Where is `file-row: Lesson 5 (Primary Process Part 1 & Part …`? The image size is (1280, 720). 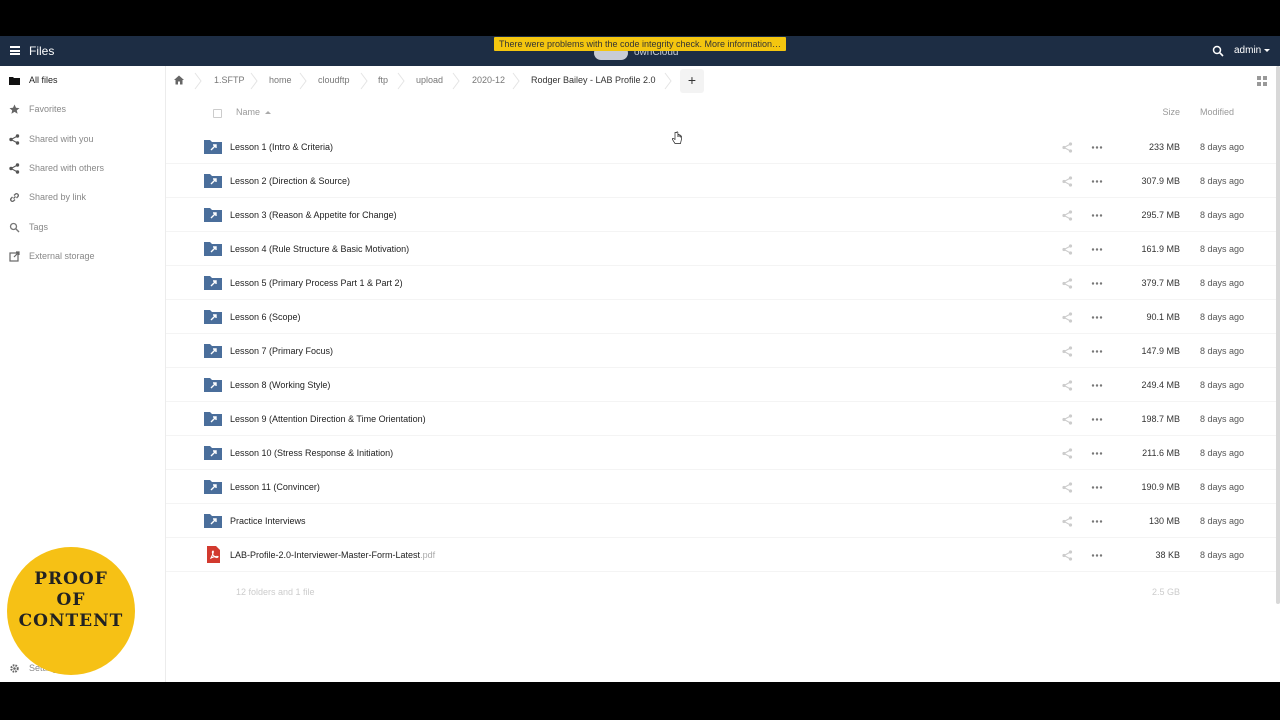 file-row: Lesson 5 (Primary Process Part 1 & Part … is located at coordinates (721, 283).